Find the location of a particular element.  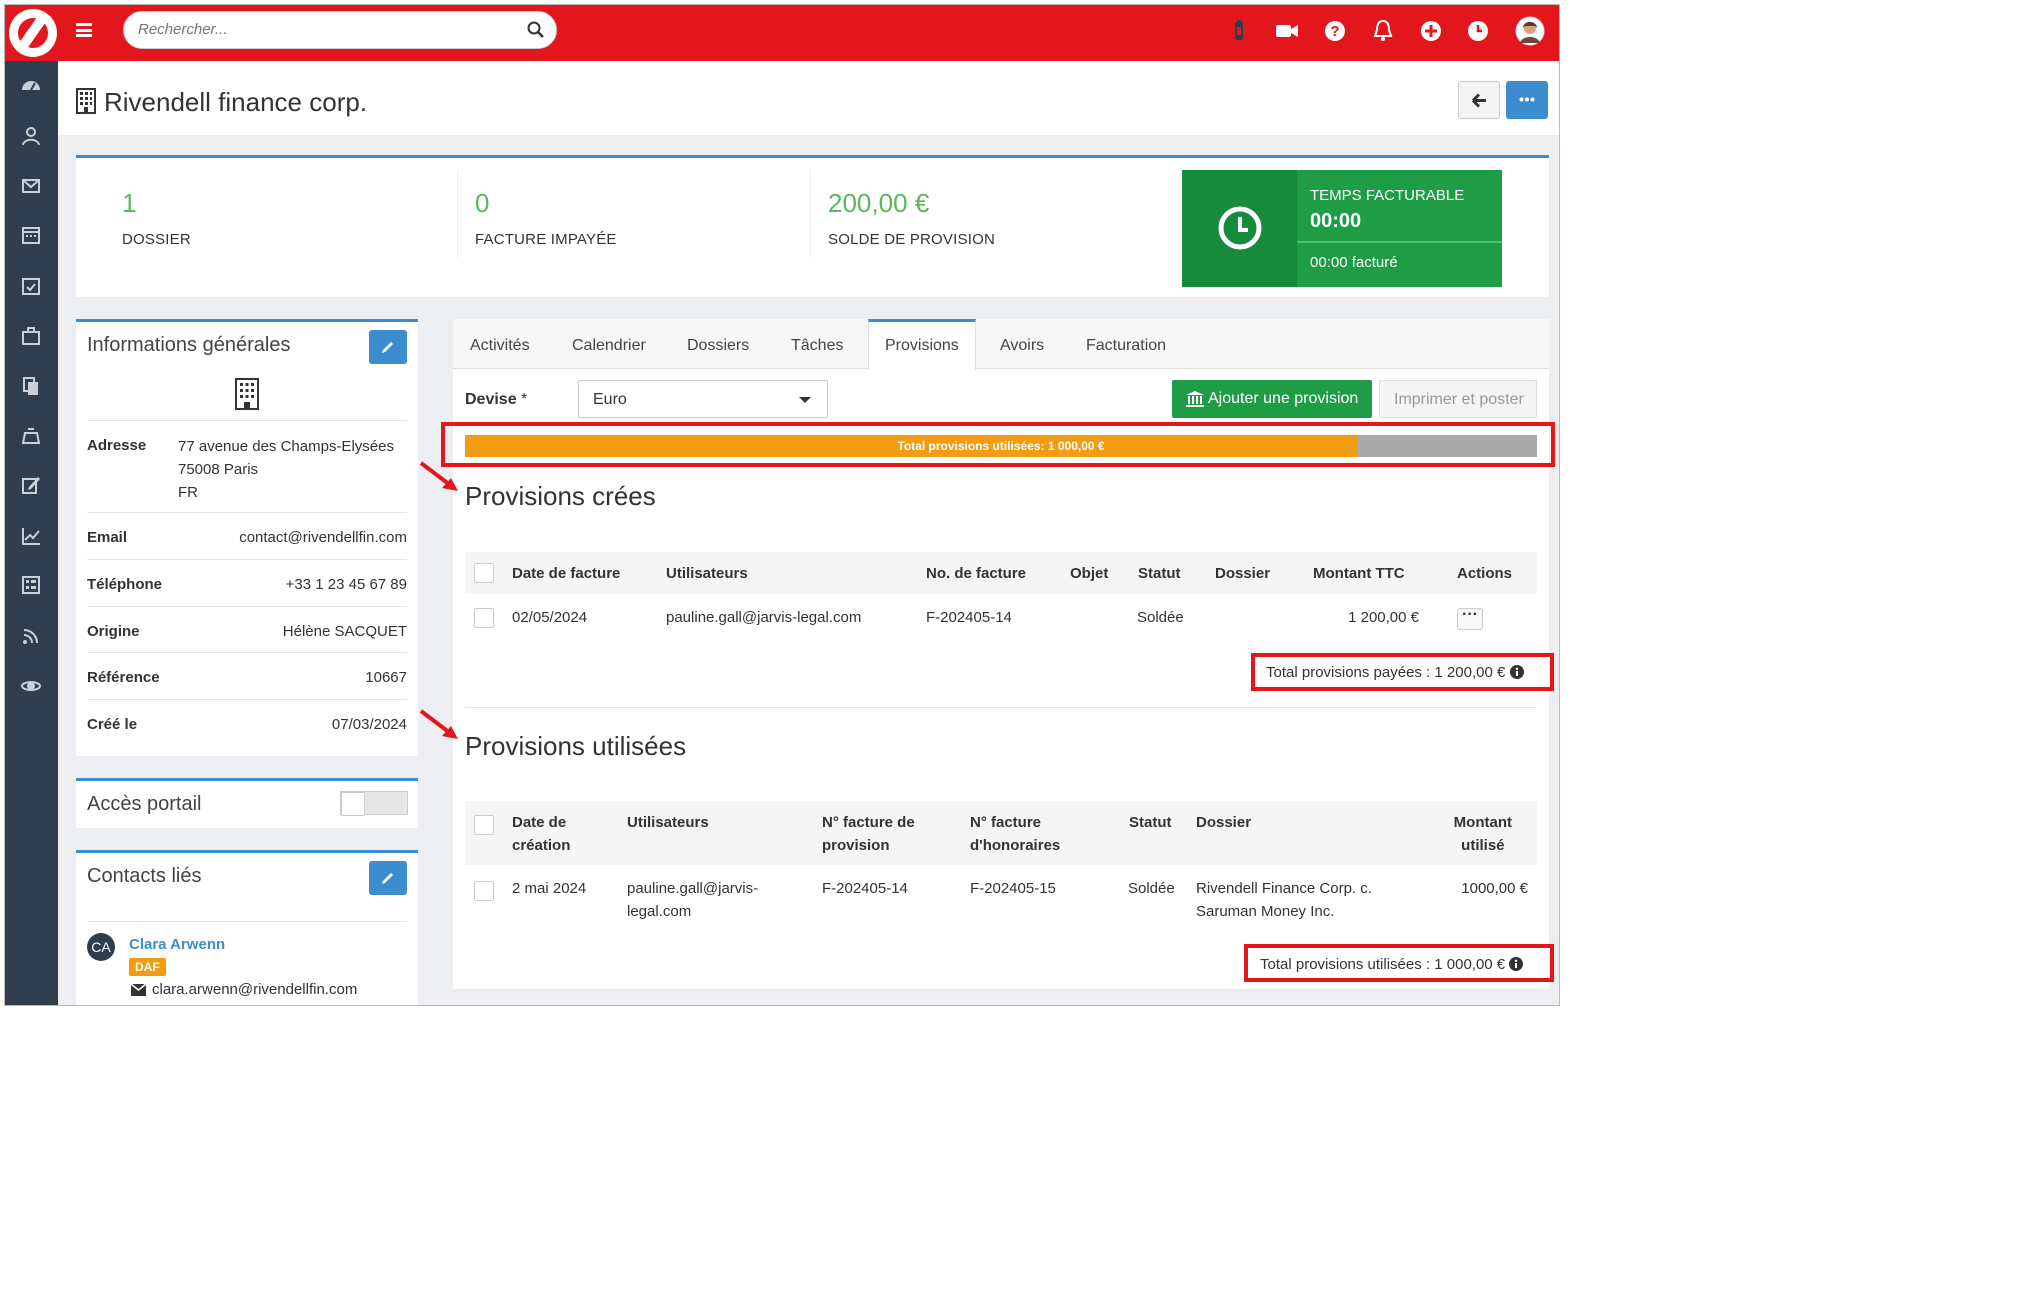

address-line: 77 avenue des Champs-Elysées is located at coordinates (286, 446).